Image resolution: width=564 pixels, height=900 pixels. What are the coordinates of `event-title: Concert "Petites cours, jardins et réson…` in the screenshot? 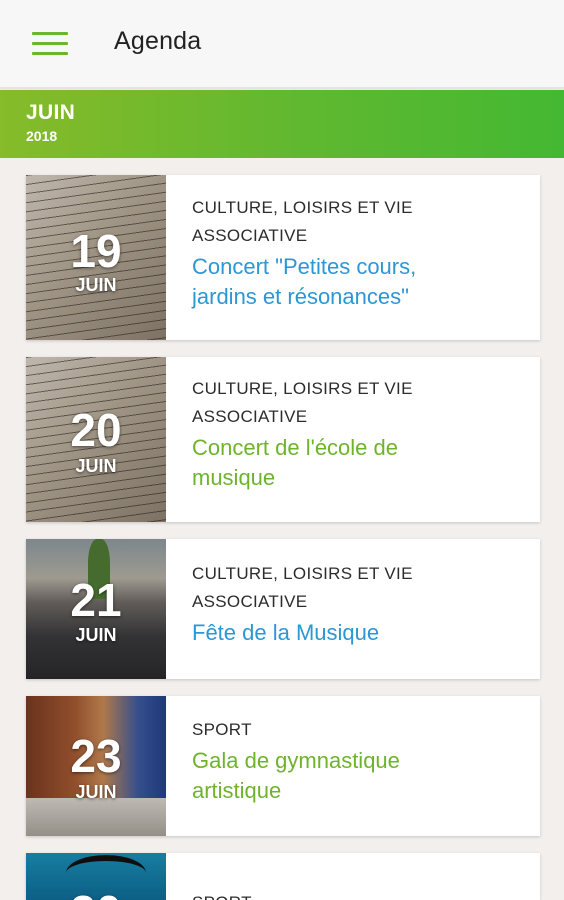 It's located at (361, 282).